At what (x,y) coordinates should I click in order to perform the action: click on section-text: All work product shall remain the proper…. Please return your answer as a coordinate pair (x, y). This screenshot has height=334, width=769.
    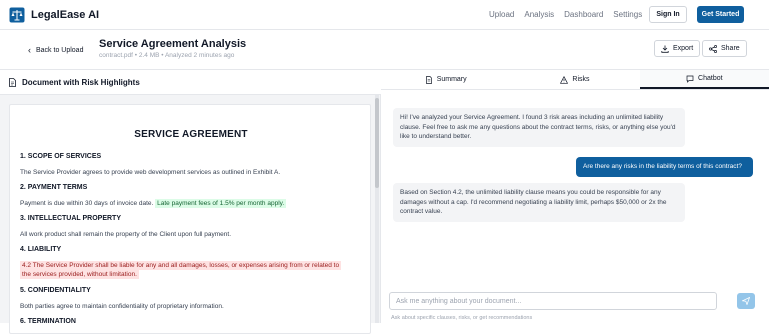
    Looking at the image, I should click on (125, 234).